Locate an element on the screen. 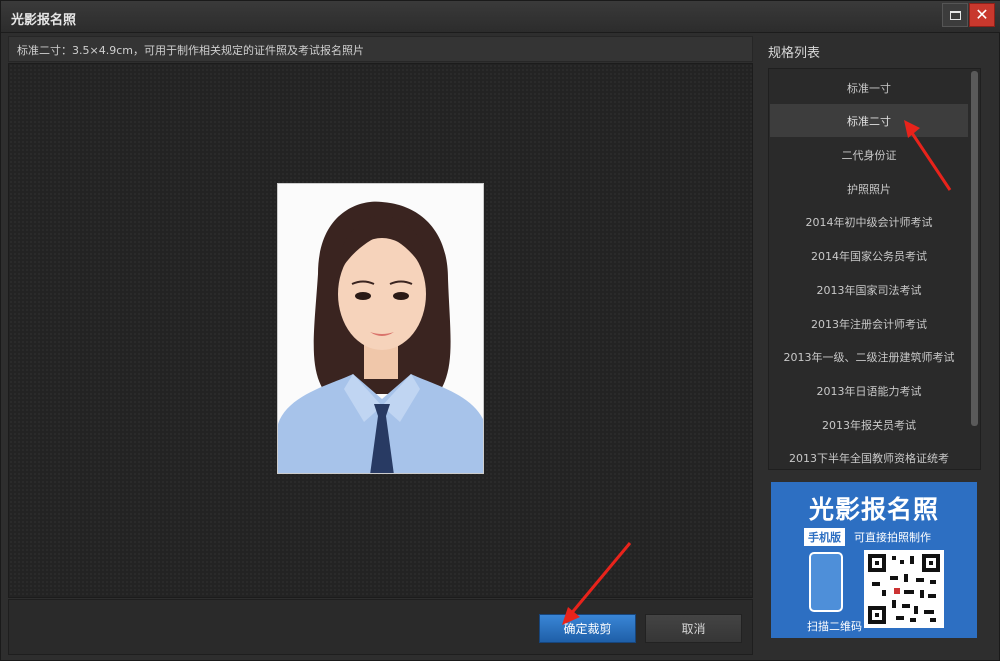 This screenshot has height=661, width=1000. spec-item: 2013年注册会计师考试 is located at coordinates (869, 323).